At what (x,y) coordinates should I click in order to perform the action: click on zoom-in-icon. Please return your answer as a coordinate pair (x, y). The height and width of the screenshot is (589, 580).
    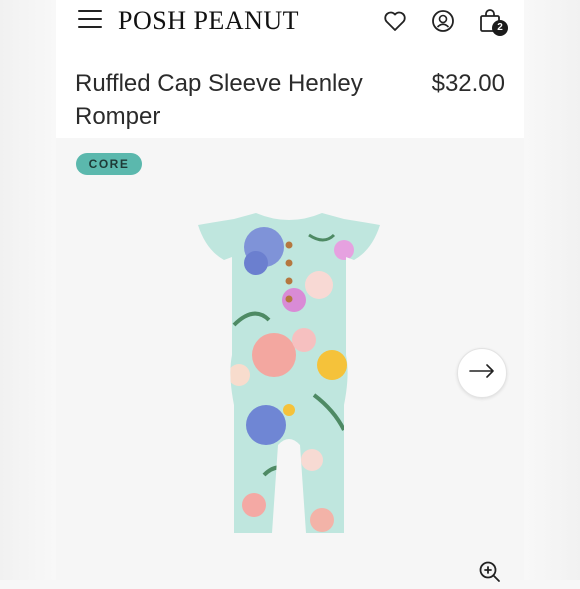
    Looking at the image, I should click on (490, 572).